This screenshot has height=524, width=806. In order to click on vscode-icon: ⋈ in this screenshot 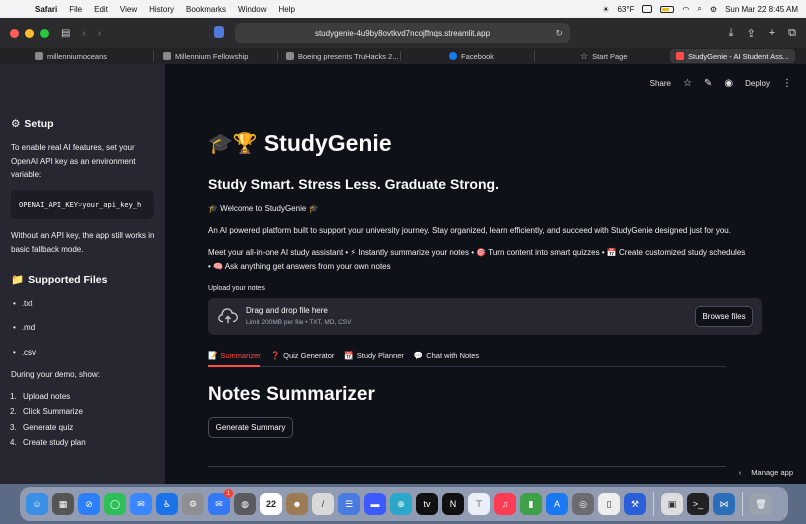, I will do `click(724, 504)`.